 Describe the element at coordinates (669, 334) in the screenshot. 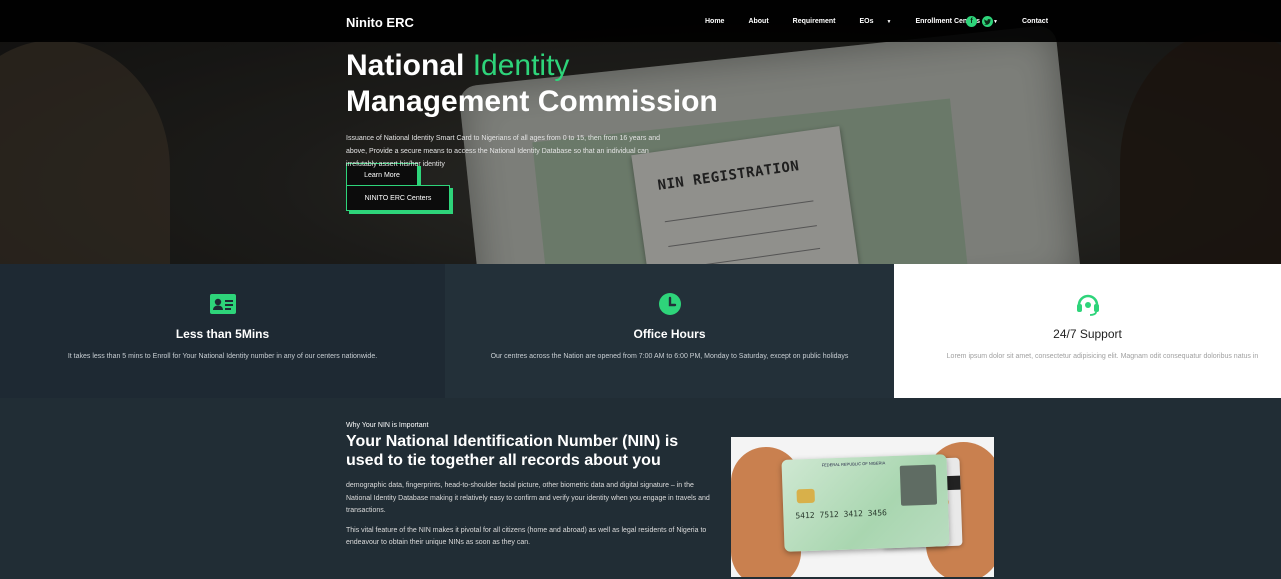

I see `feature-title: Office Hours` at that location.